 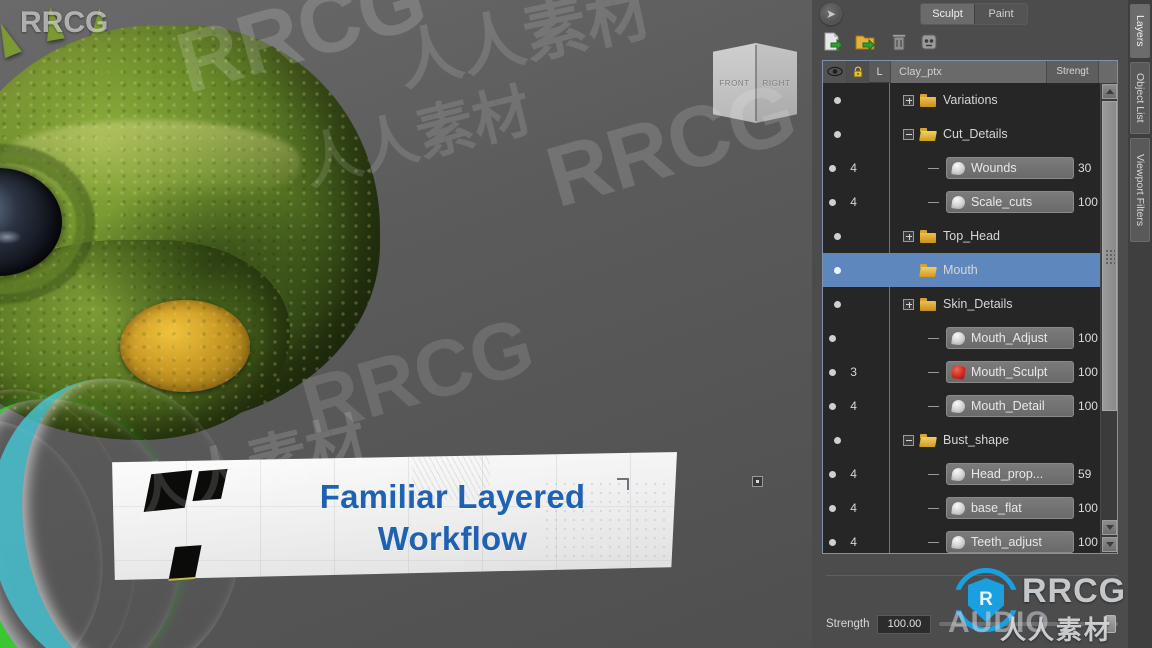 I want to click on layer-row: 4 Scale_cuts 100, so click(x=970, y=202).